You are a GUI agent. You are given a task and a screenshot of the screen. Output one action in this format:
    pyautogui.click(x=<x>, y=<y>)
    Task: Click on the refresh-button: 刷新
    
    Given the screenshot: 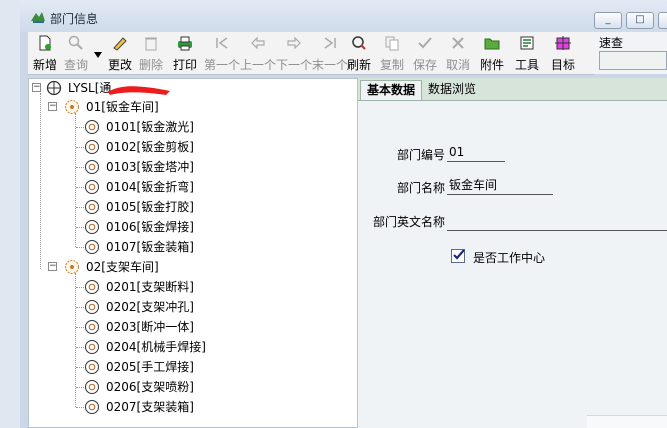 What is the action you would take?
    pyautogui.click(x=359, y=53)
    